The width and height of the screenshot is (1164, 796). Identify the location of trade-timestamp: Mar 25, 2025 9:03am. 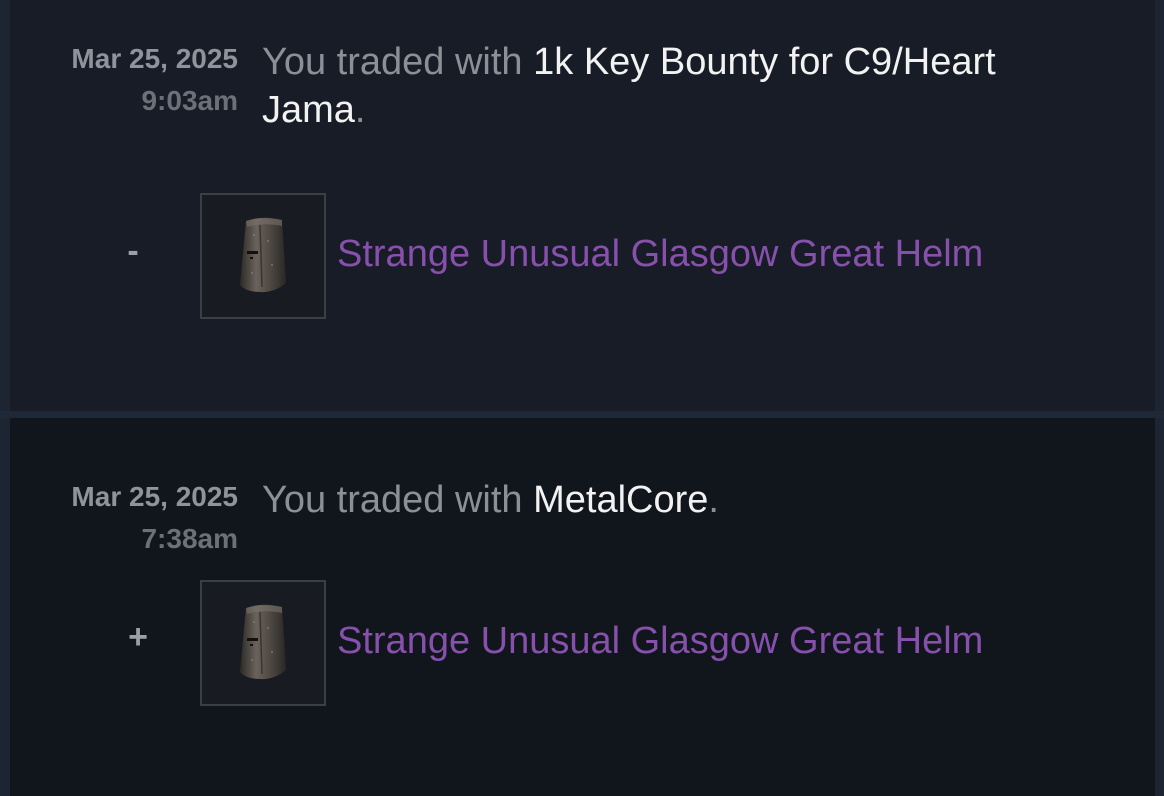
(154, 80).